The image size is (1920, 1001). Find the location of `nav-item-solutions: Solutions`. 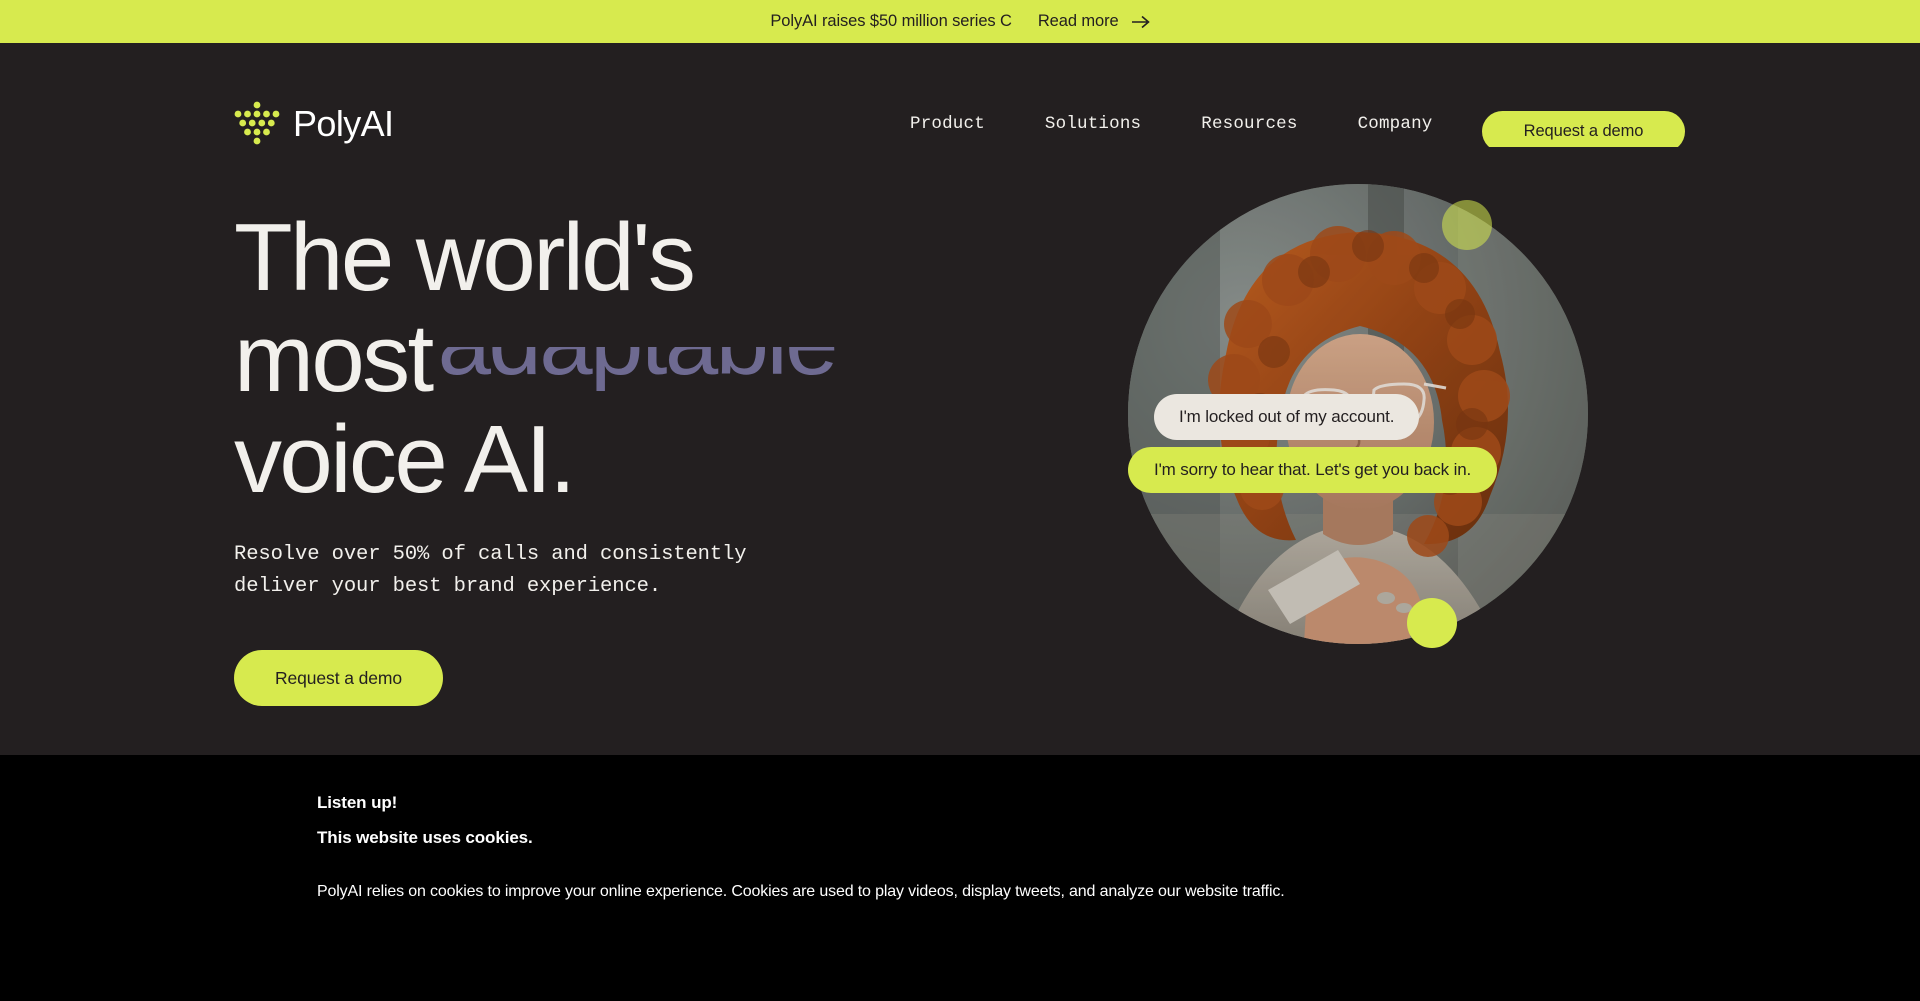

nav-item-solutions: Solutions is located at coordinates (1093, 124).